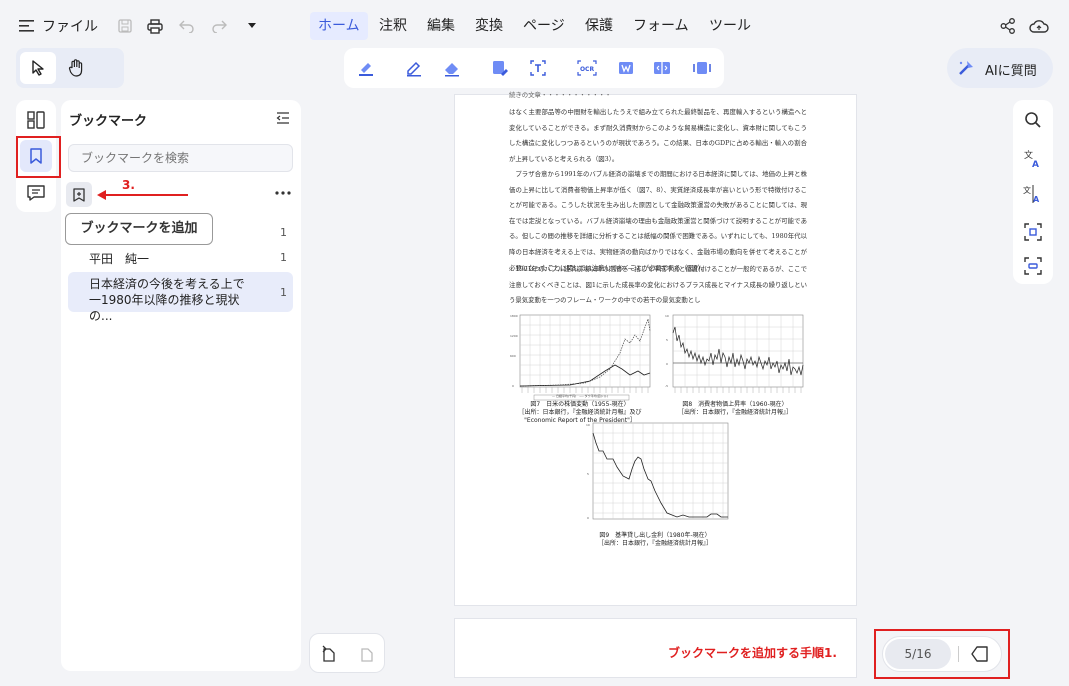  I want to click on save-icon, so click(125, 26).